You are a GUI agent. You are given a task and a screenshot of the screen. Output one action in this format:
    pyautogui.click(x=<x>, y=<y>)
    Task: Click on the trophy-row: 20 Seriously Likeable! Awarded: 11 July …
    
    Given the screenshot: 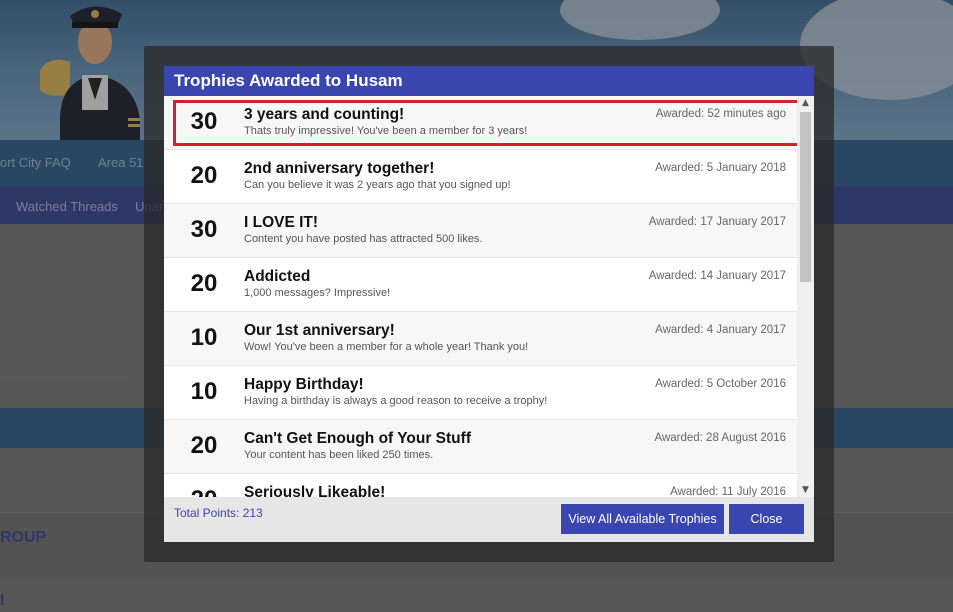 What is the action you would take?
    pyautogui.click(x=480, y=485)
    